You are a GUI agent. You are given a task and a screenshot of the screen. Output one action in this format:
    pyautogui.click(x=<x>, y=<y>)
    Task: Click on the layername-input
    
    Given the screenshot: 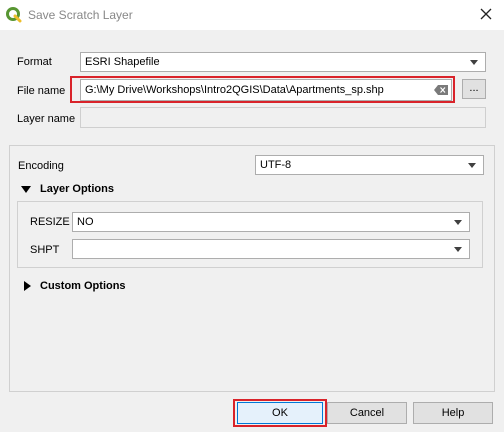 What is the action you would take?
    pyautogui.click(x=283, y=117)
    